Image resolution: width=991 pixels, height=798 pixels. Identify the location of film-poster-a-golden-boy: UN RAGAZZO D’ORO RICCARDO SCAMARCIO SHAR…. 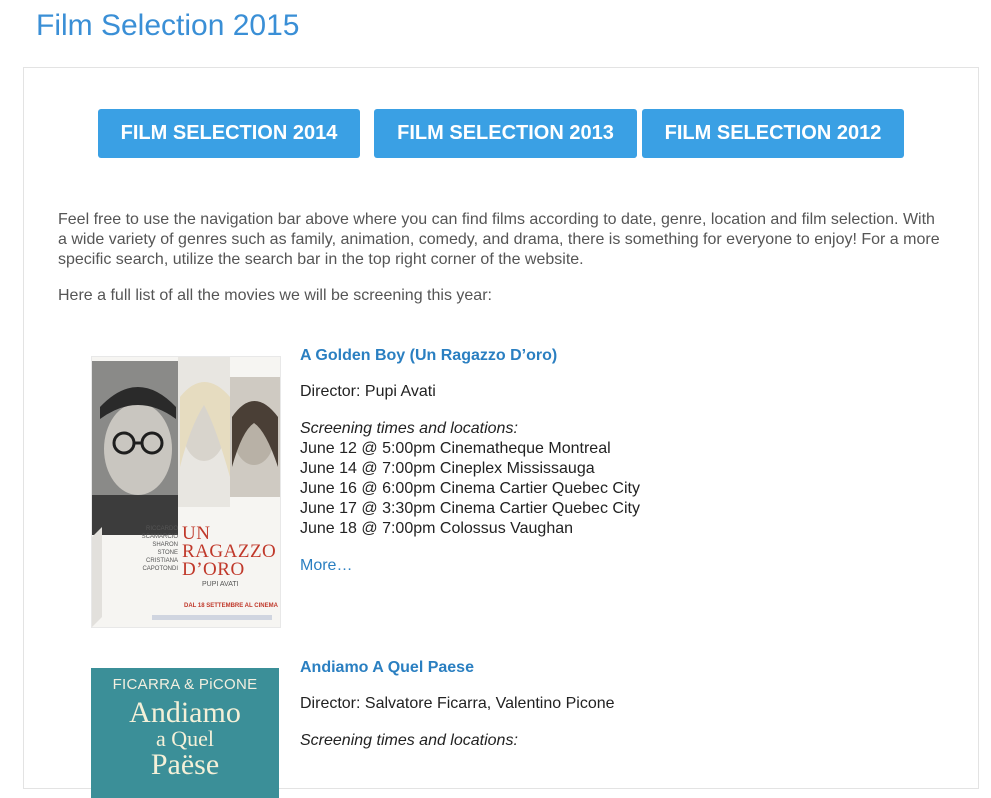
(186, 492).